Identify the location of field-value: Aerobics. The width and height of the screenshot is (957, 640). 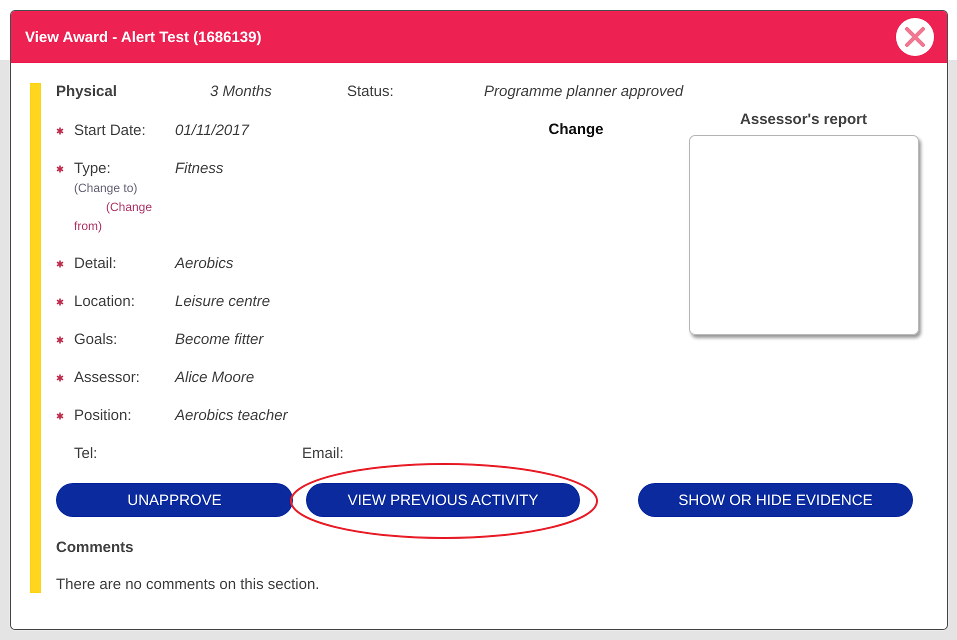
(204, 264).